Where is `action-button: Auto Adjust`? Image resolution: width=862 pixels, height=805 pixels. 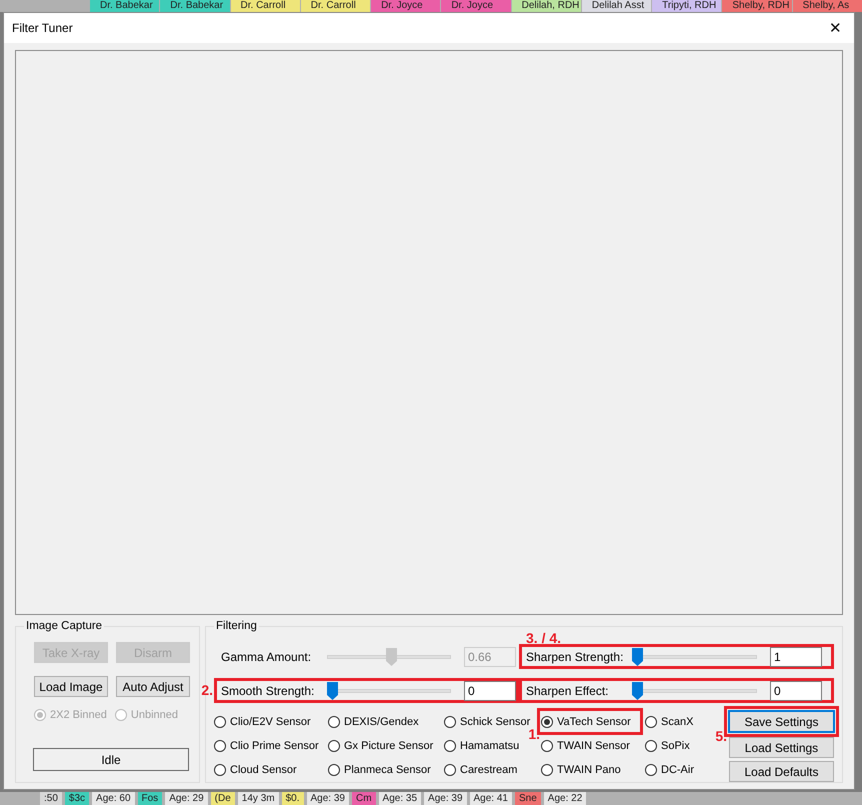 action-button: Auto Adjust is located at coordinates (153, 686).